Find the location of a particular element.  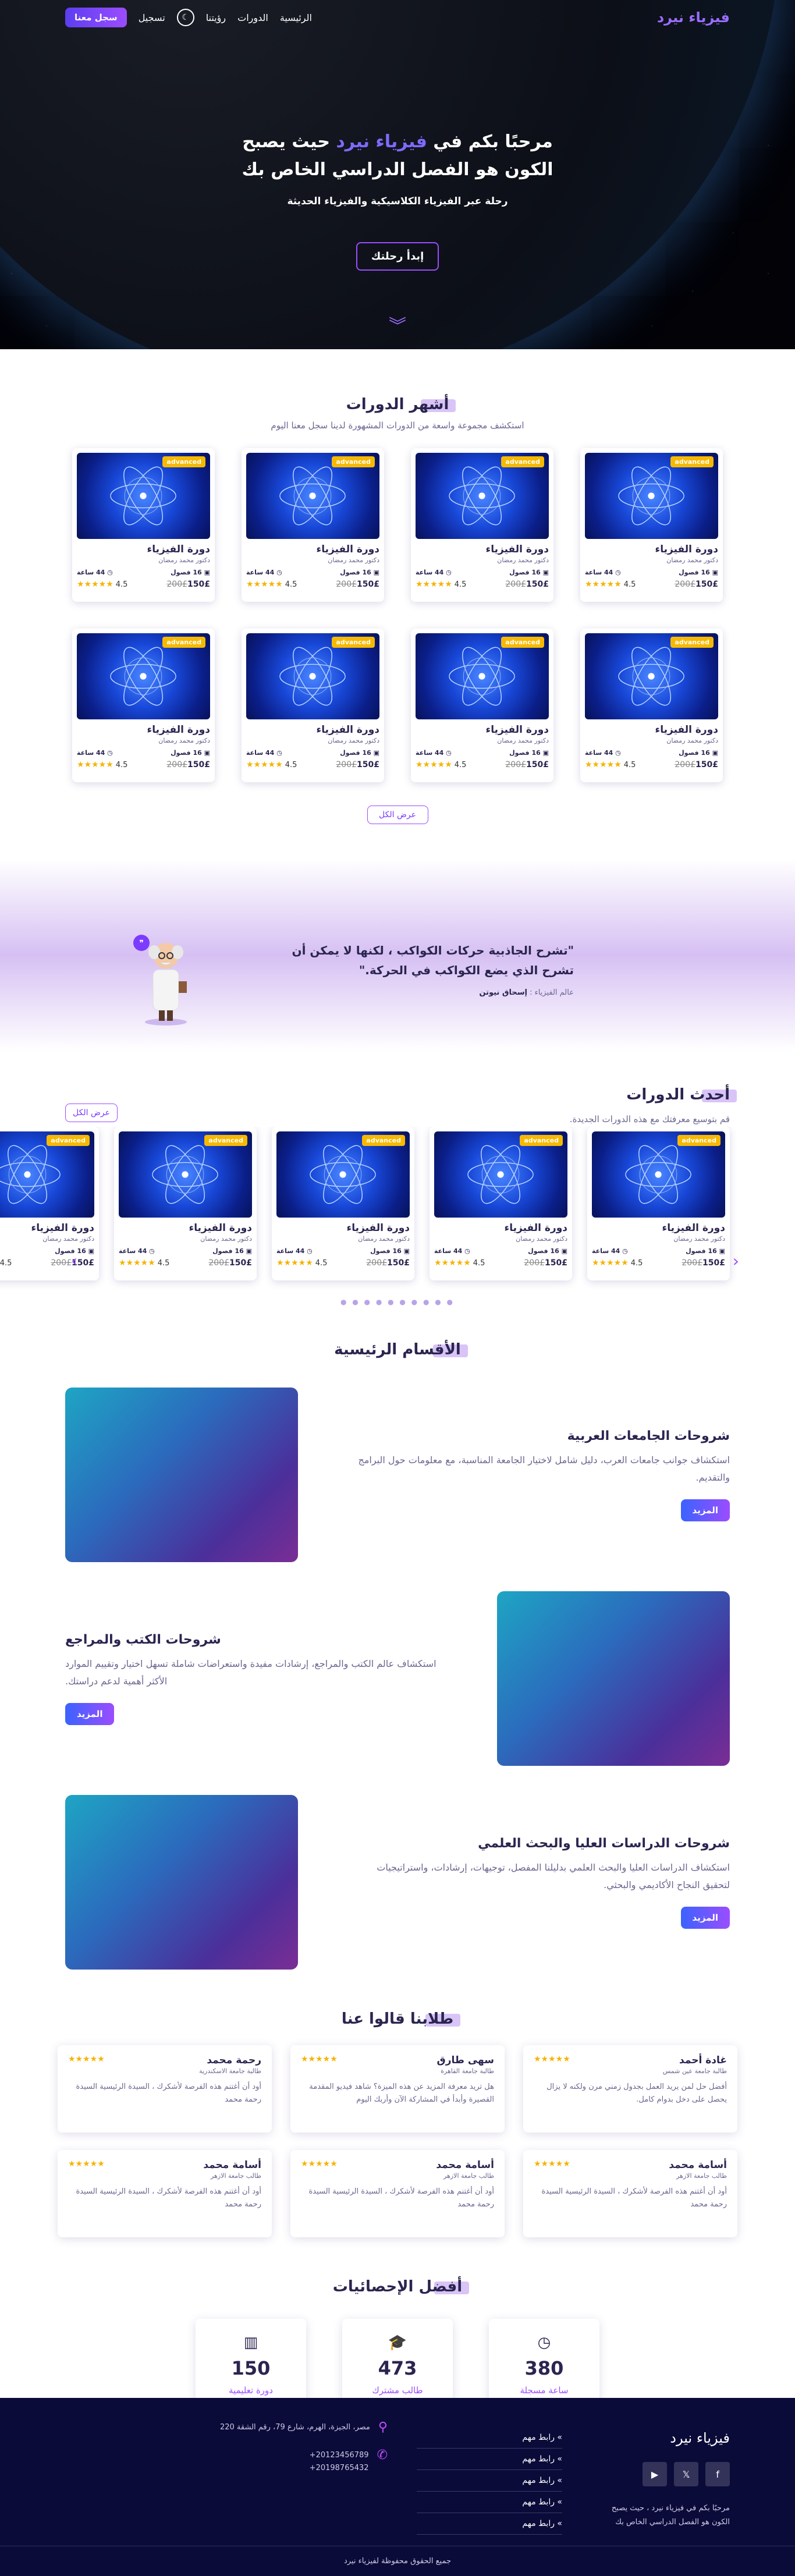

books-icon: ▥ is located at coordinates (251, 2342).